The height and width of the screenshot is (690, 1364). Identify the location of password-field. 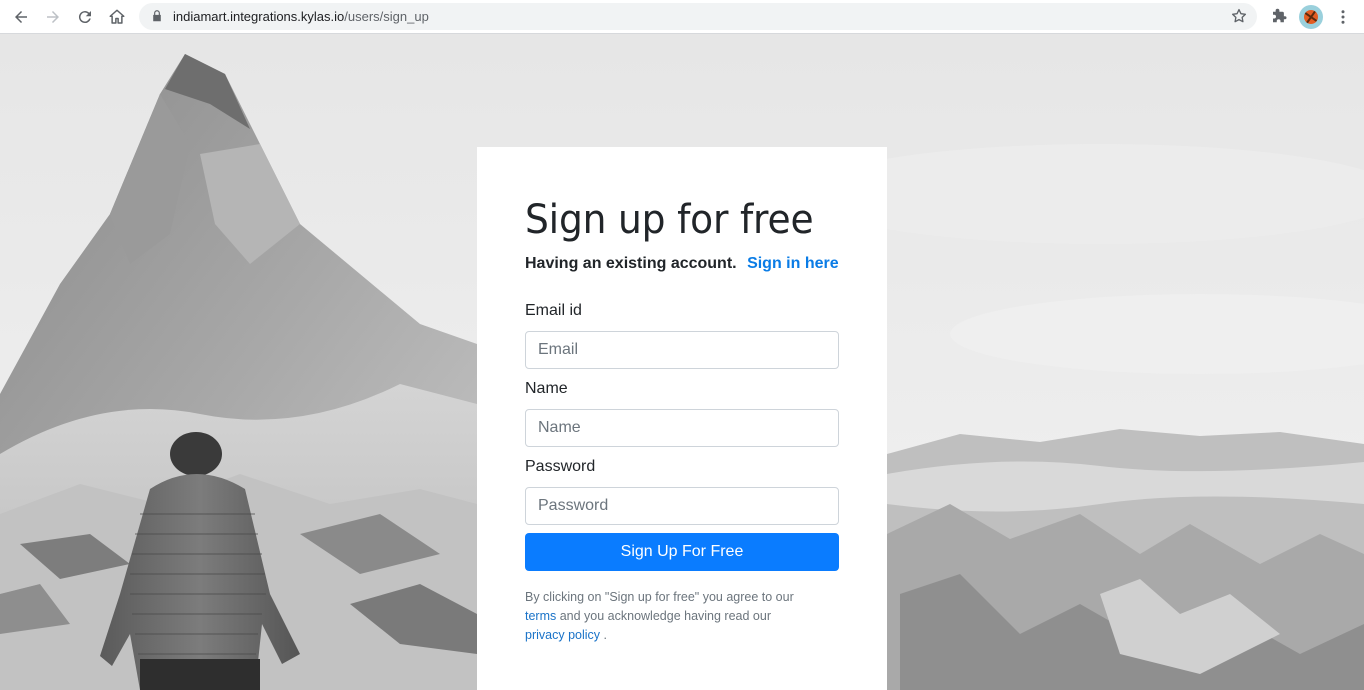
(682, 506).